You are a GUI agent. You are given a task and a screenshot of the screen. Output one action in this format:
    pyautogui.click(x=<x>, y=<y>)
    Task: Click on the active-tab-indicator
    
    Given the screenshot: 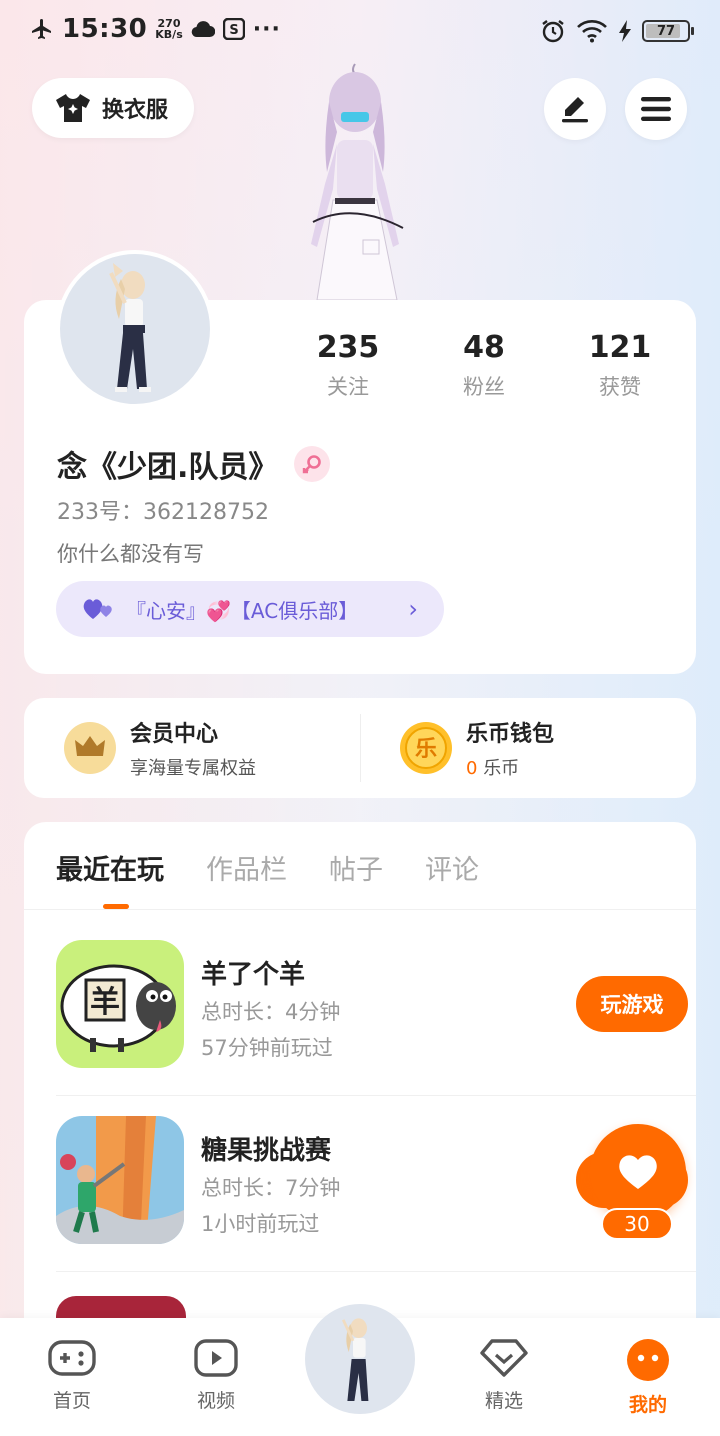 What is the action you would take?
    pyautogui.click(x=116, y=906)
    